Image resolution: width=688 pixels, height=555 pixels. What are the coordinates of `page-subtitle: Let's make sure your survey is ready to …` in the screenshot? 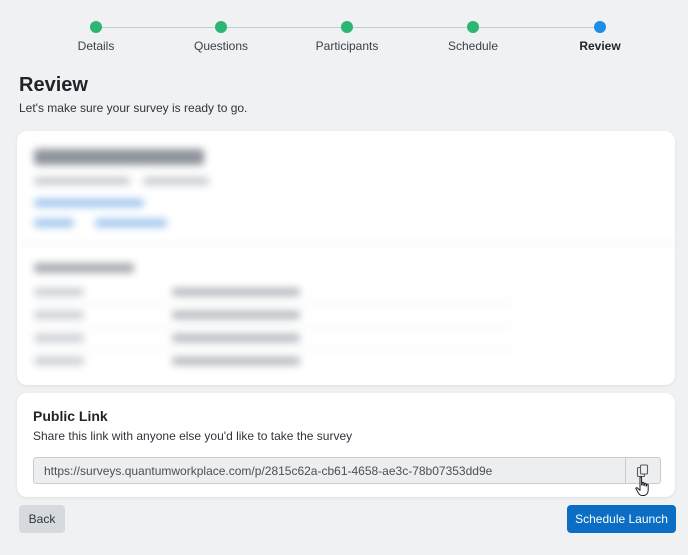 It's located at (133, 108).